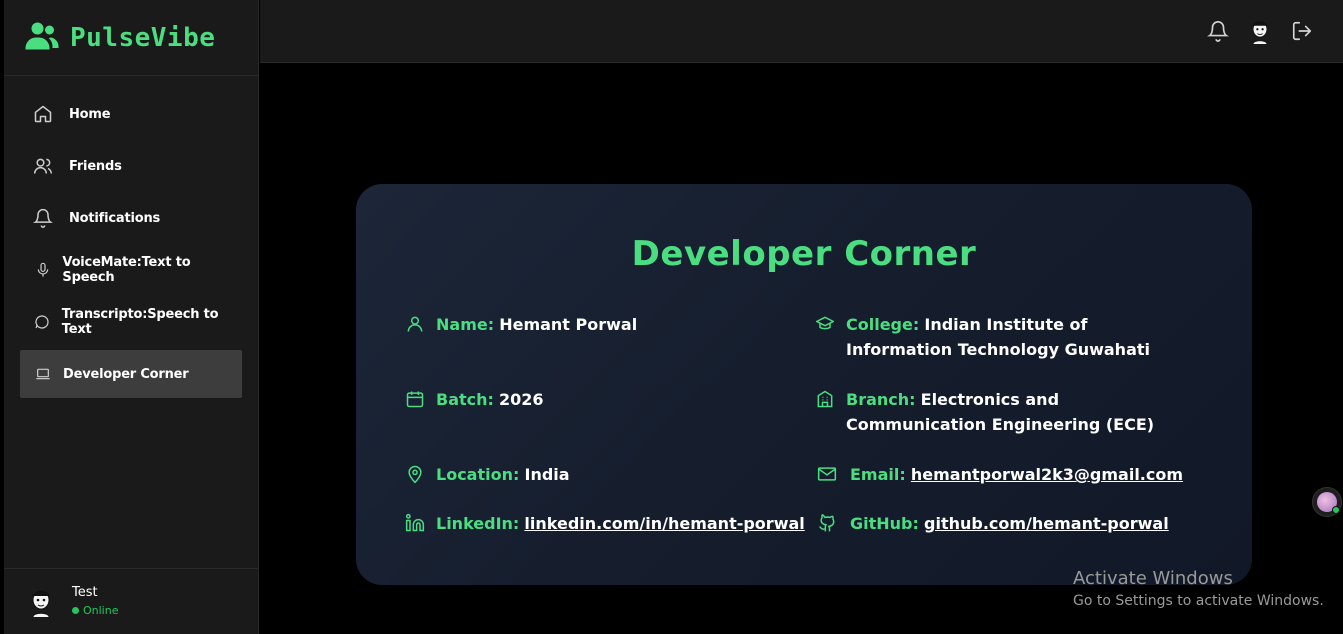  I want to click on current-user: Test Online, so click(131, 601).